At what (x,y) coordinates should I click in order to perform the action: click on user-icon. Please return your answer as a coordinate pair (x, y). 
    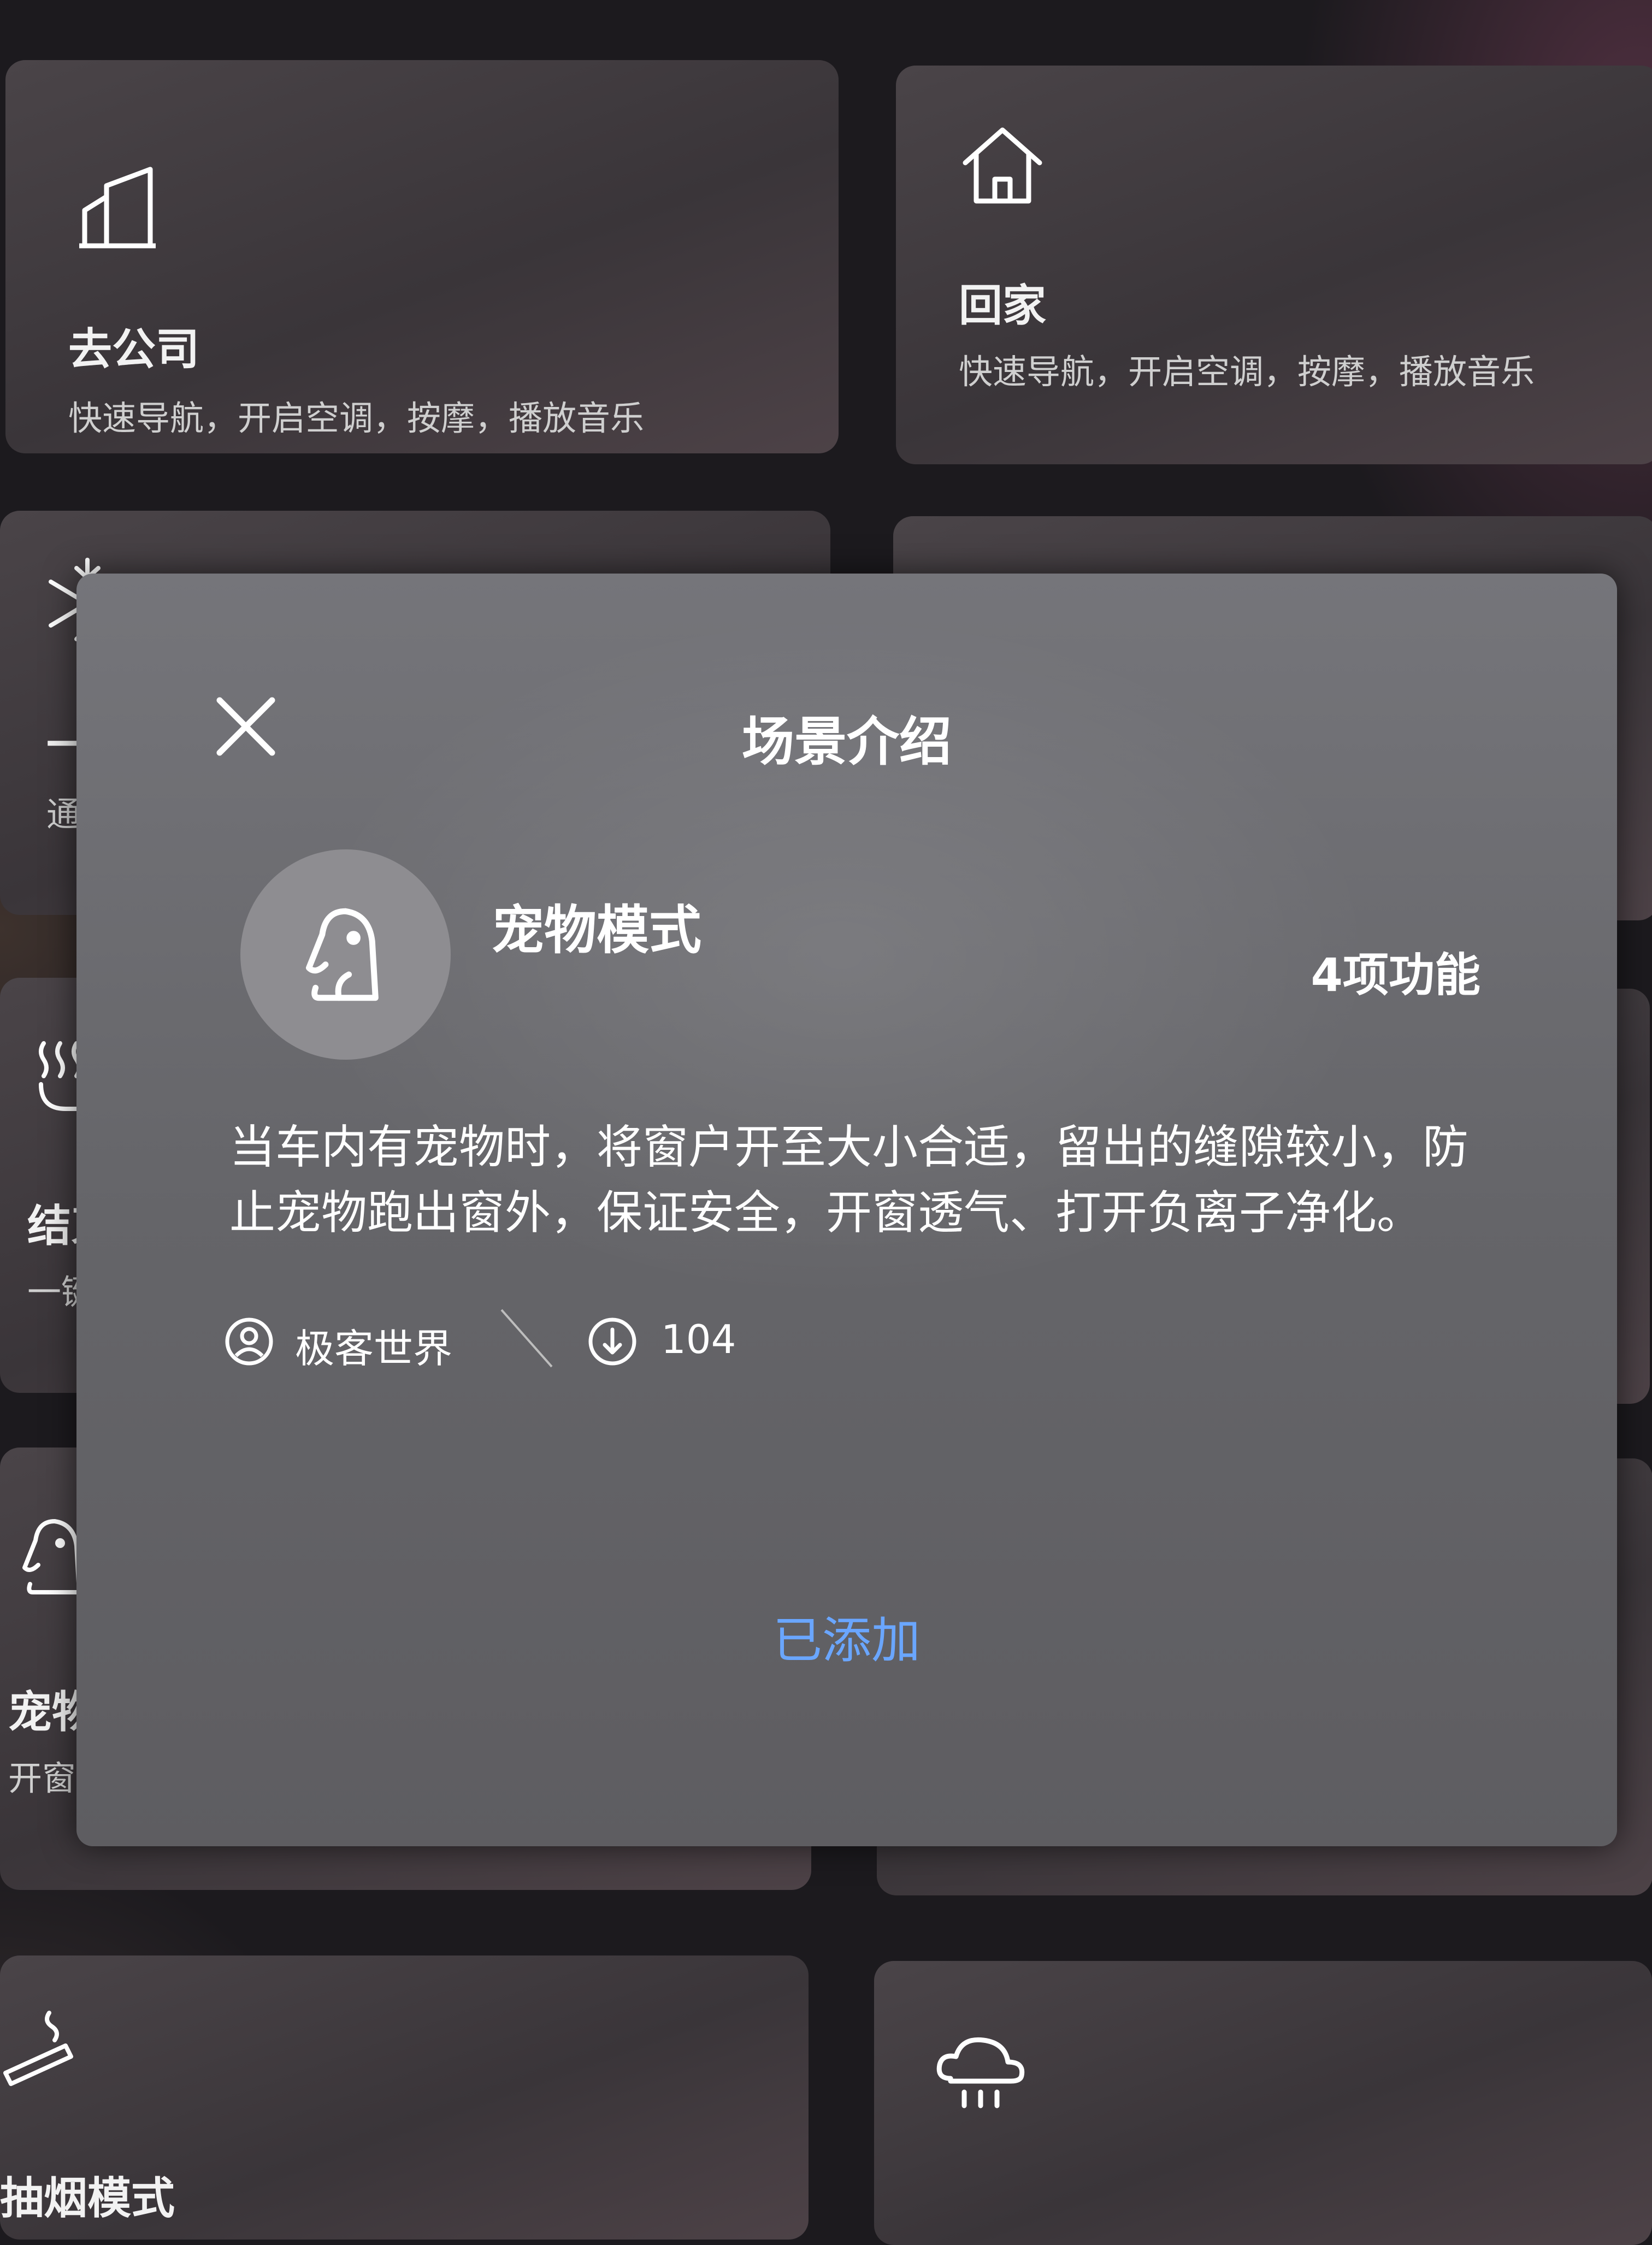
    Looking at the image, I should click on (249, 1342).